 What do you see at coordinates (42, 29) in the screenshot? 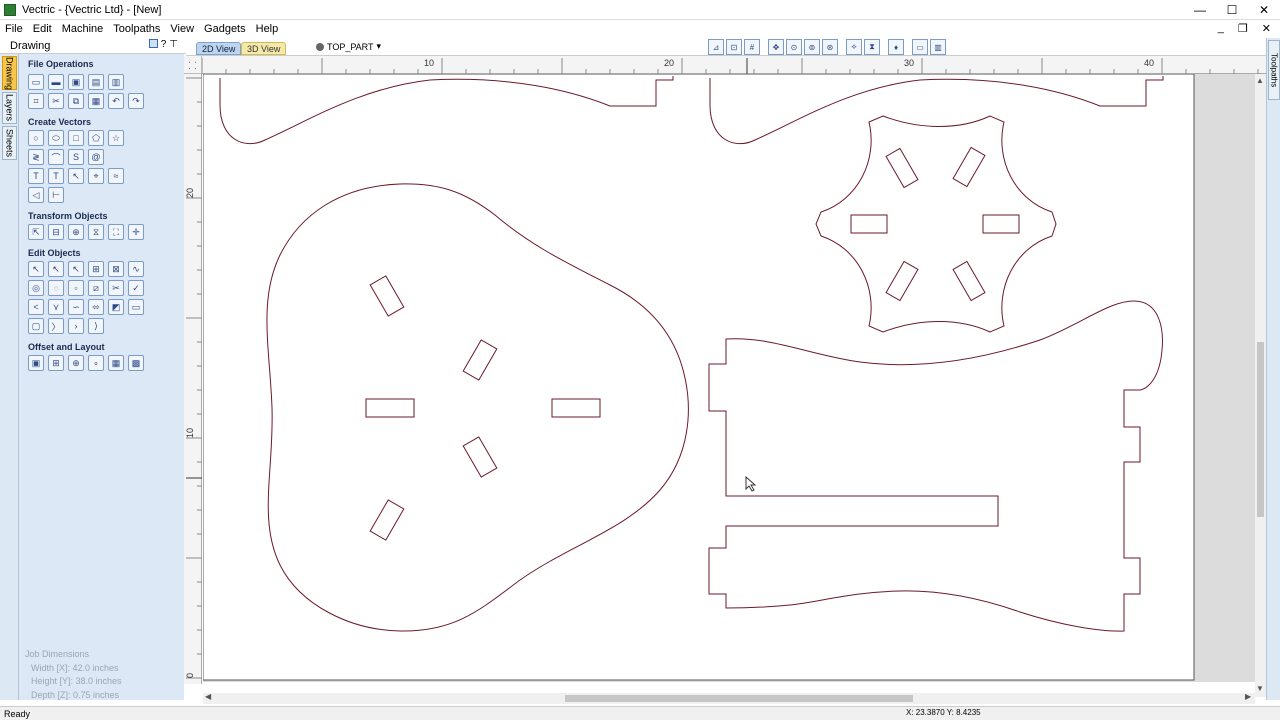
I see `menu-edit: Edit` at bounding box center [42, 29].